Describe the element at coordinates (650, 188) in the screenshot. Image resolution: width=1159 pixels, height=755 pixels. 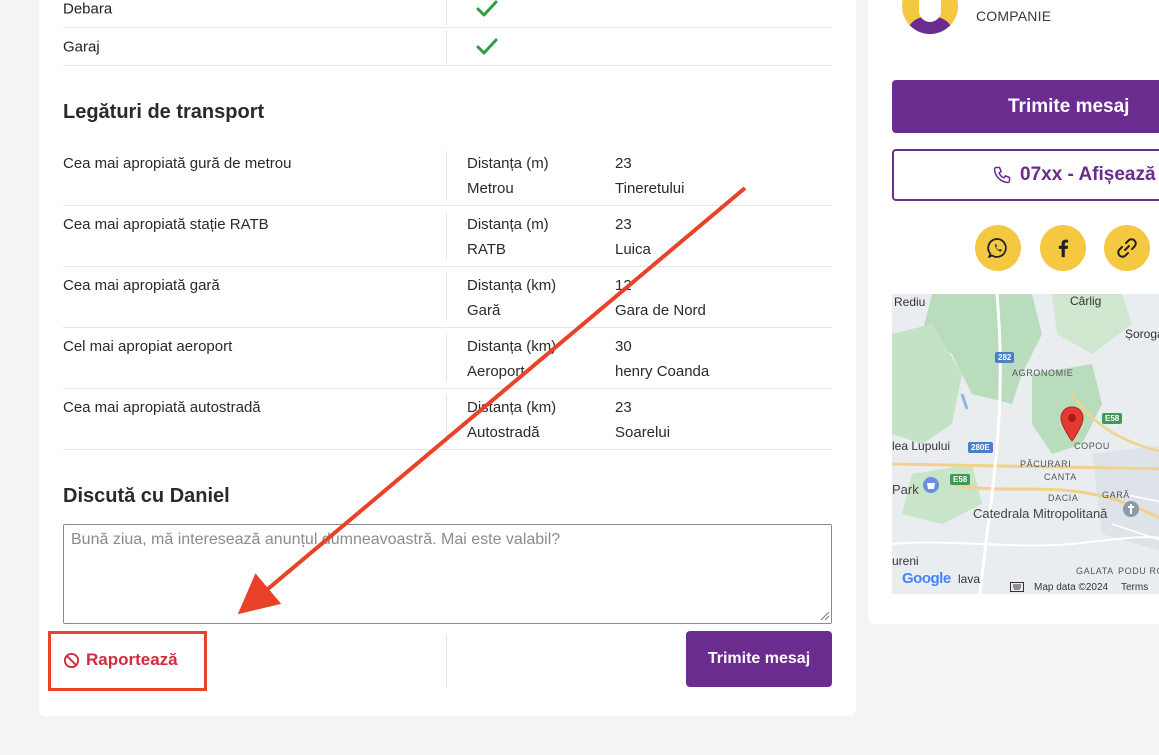
I see `transport-type-value: Tineretului` at that location.